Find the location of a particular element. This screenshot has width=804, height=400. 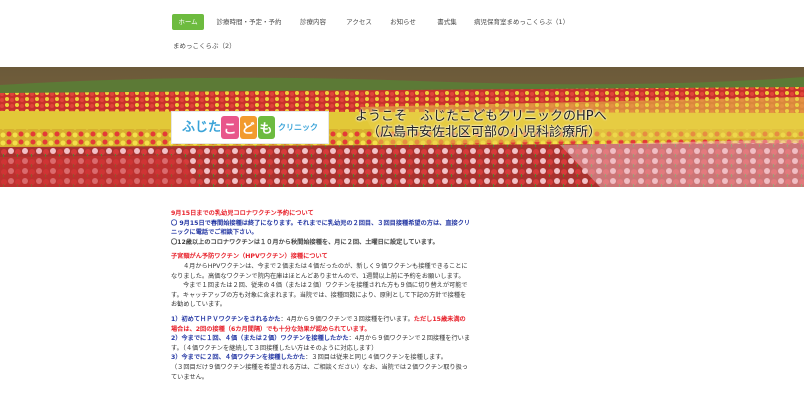

nav-news: お知らせ is located at coordinates (403, 22).